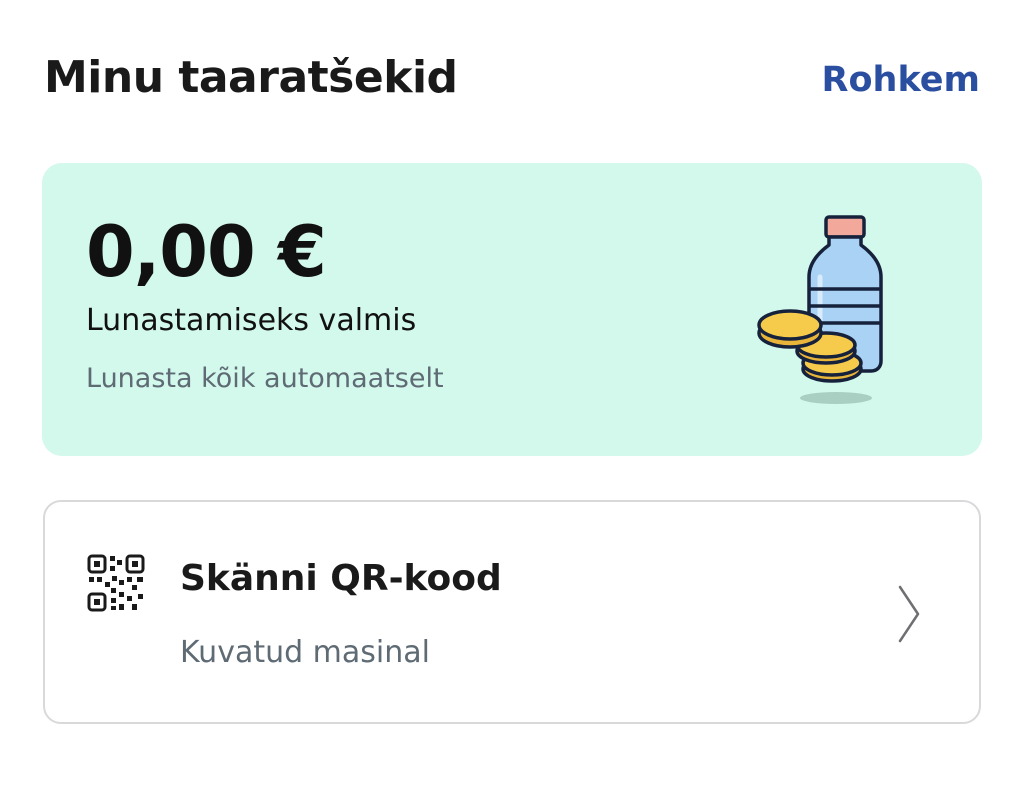  I want to click on header: Minu taaratšekid Rohkem, so click(512, 78).